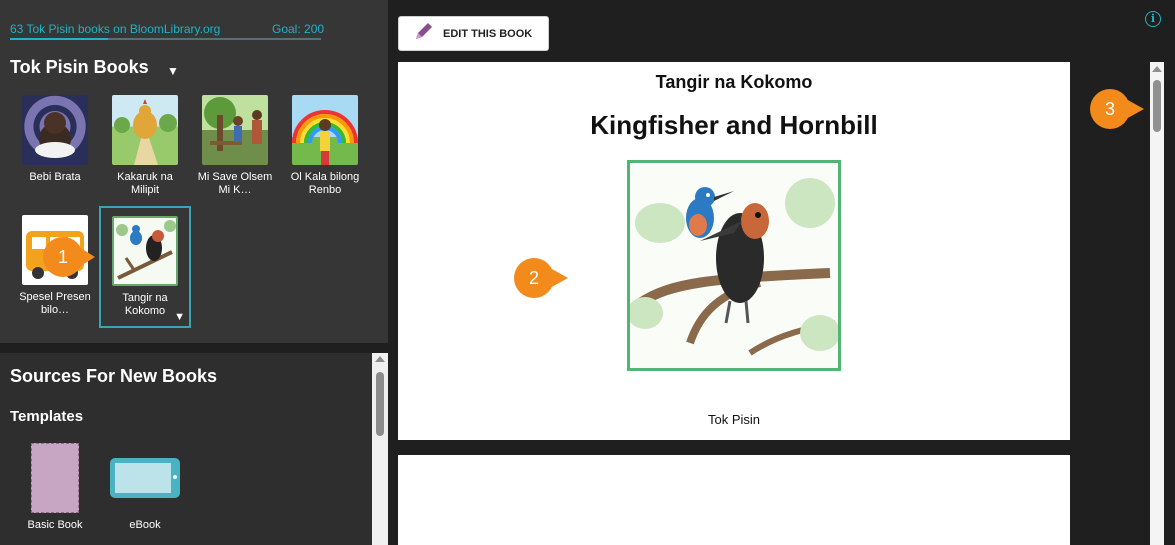  What do you see at coordinates (115, 29) in the screenshot?
I see `books-count-label: 63 Tok Pisin books on BloomLibrary.org` at bounding box center [115, 29].